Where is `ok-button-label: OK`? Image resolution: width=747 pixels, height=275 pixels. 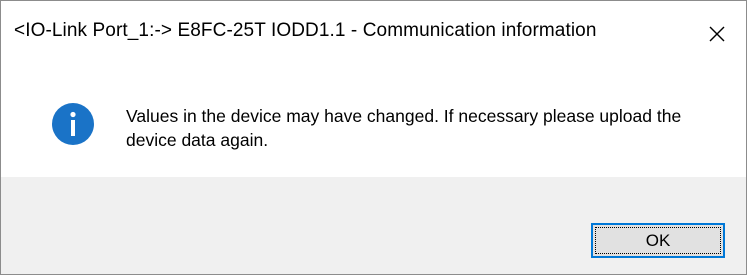
ok-button-label: OK is located at coordinates (658, 240).